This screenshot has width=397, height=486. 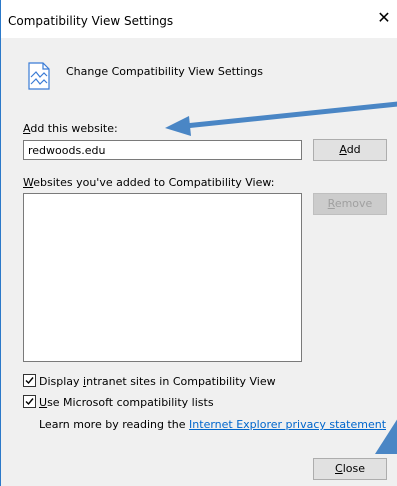 What do you see at coordinates (199, 19) in the screenshot?
I see `title-bar: Compatibility View Settings ✕` at bounding box center [199, 19].